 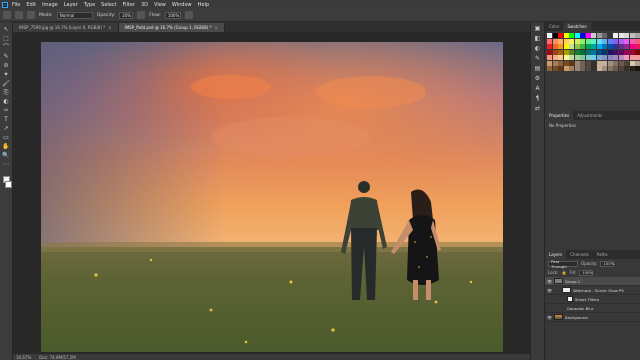 I want to click on close-icon: ×, so click(x=216, y=27).